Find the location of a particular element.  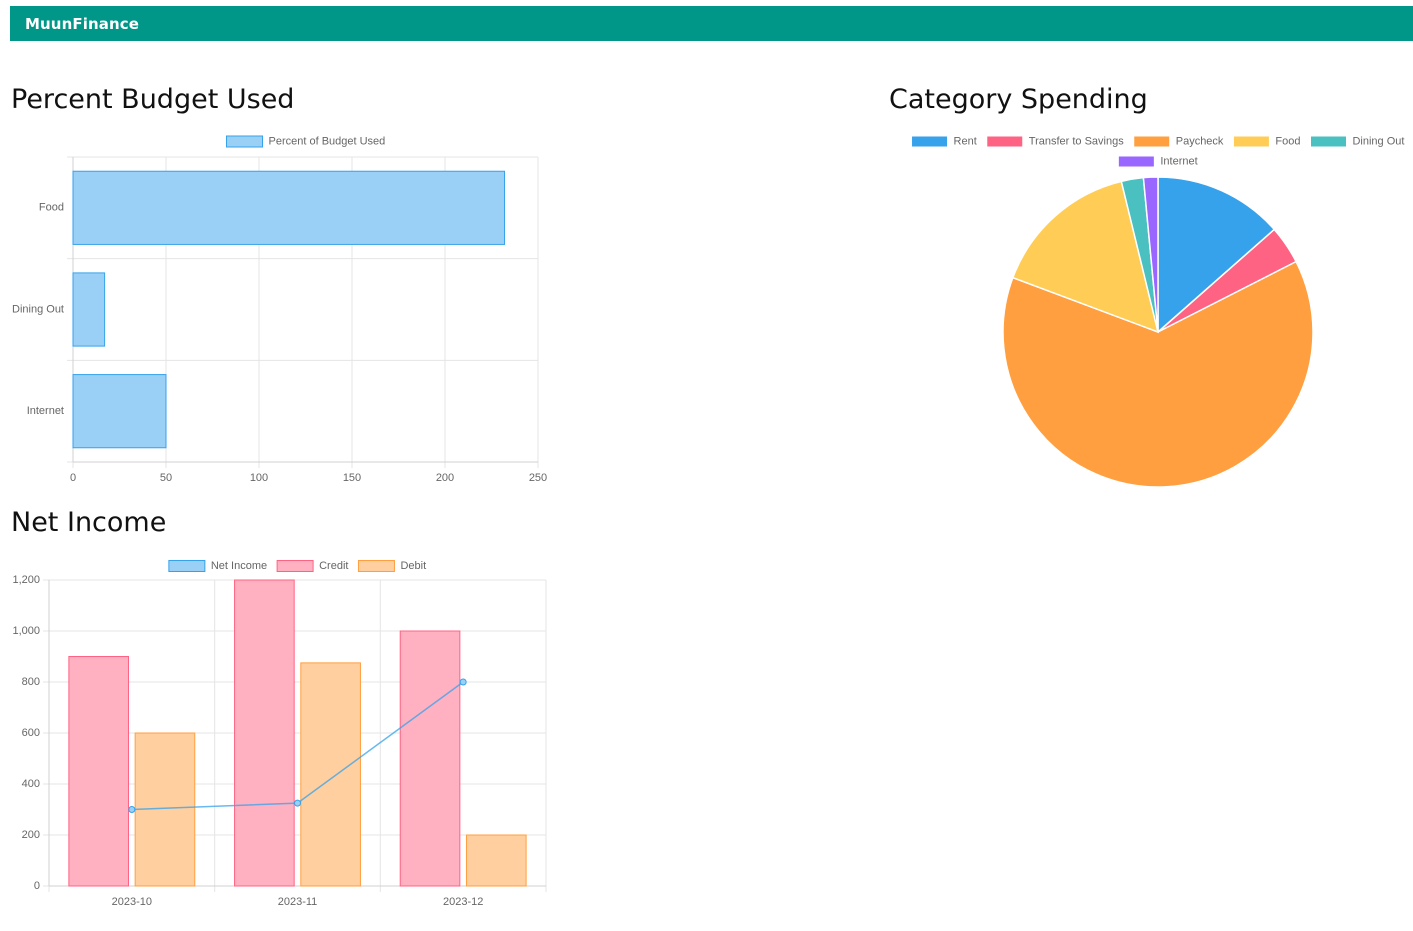

category-title: Category Spending is located at coordinates (1018, 99).